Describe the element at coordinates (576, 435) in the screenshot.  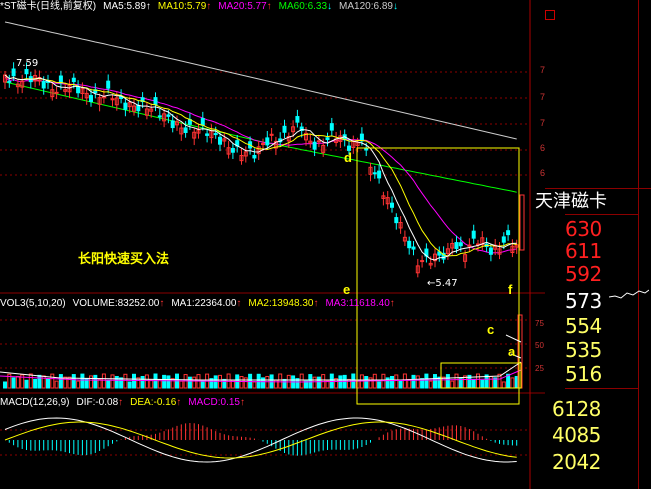
I see `ladder-volume: 4085` at that location.